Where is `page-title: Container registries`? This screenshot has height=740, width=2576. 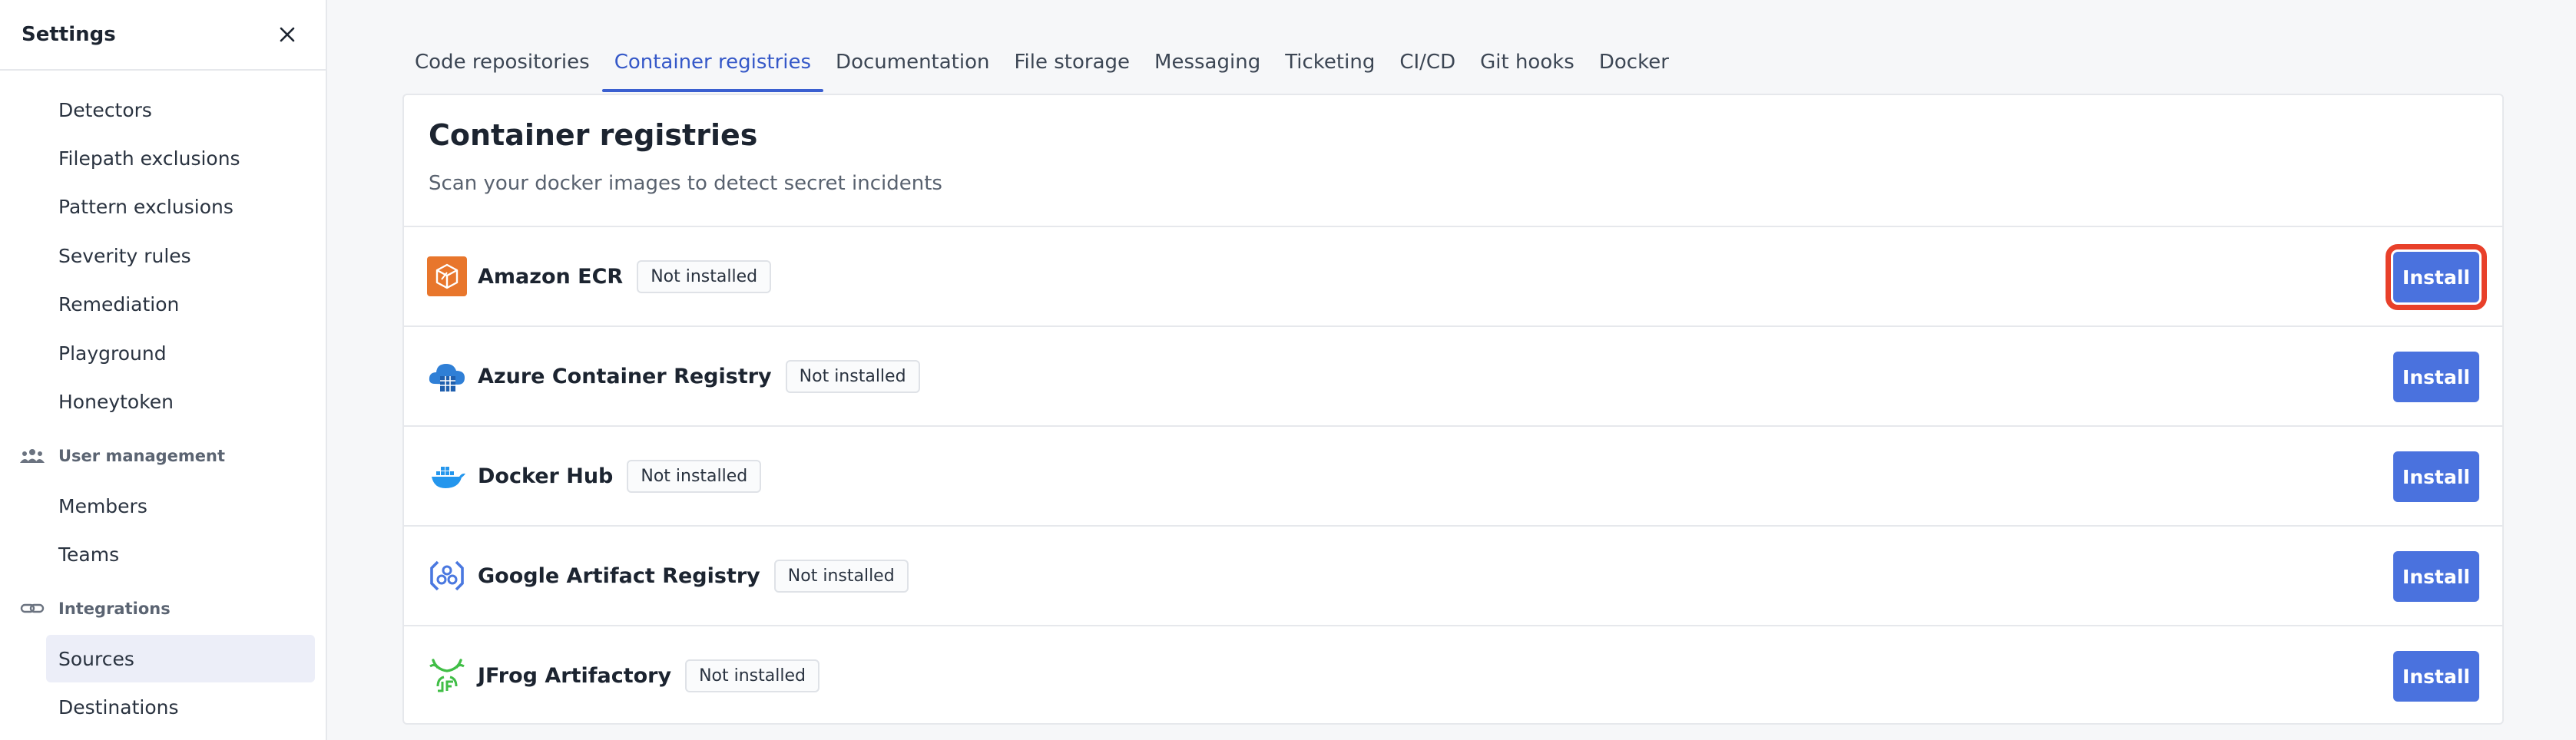 page-title: Container registries is located at coordinates (593, 135).